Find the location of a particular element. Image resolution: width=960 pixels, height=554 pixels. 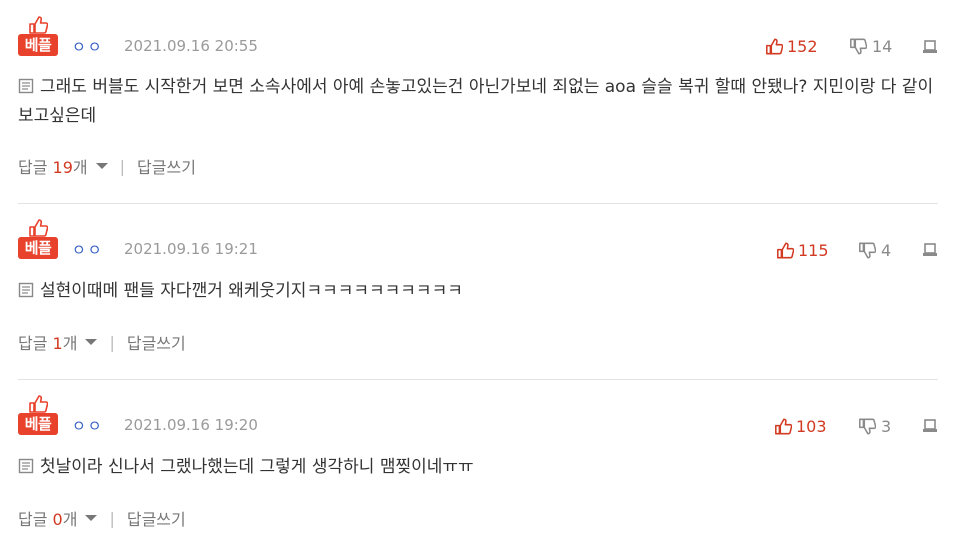

like-count: 152 is located at coordinates (802, 46).